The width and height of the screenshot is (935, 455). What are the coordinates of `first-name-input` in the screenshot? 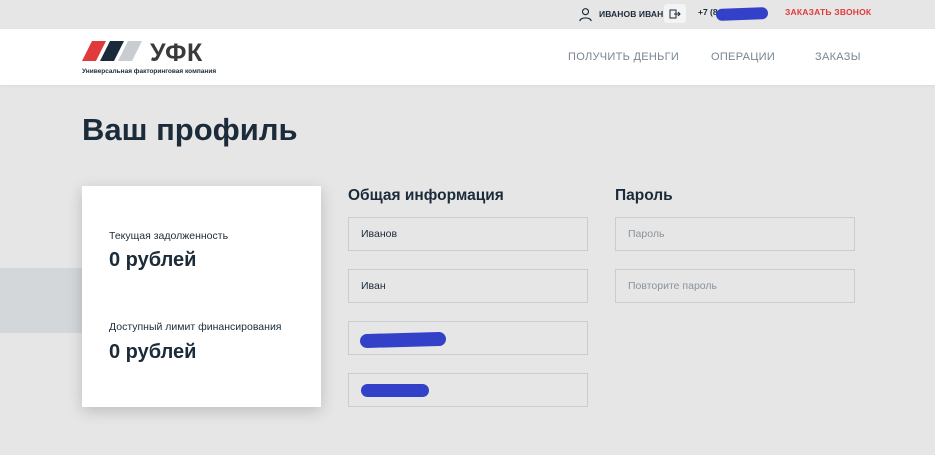 It's located at (468, 286).